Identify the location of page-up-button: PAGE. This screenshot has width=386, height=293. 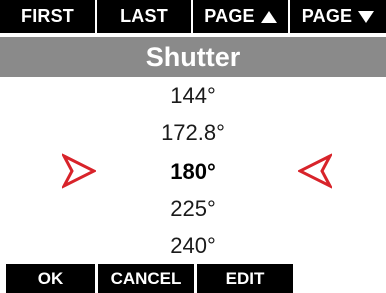
(240, 16).